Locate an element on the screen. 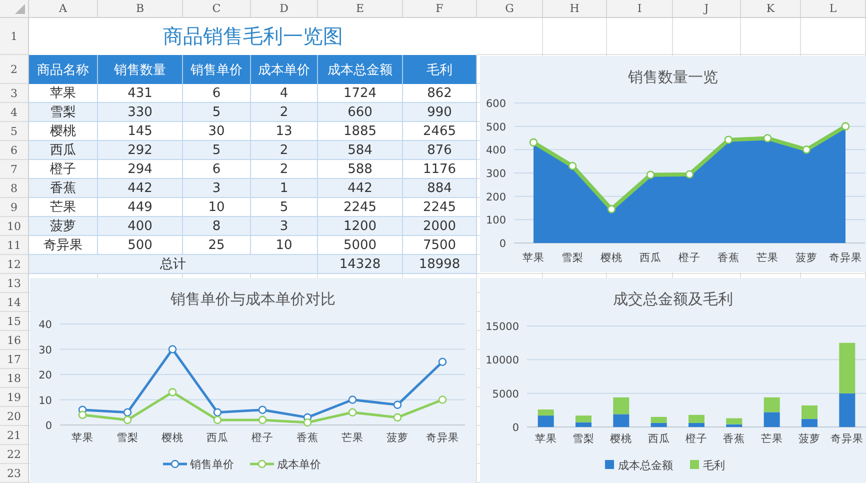 The width and height of the screenshot is (866, 483). row-header: 15 is located at coordinates (14, 321).